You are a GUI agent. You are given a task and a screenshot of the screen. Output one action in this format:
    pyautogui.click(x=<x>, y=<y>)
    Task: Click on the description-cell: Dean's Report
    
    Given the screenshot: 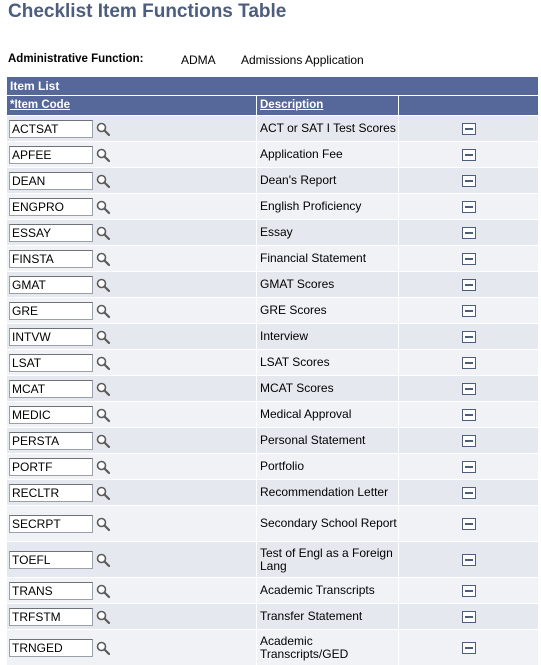 What is the action you would take?
    pyautogui.click(x=328, y=180)
    